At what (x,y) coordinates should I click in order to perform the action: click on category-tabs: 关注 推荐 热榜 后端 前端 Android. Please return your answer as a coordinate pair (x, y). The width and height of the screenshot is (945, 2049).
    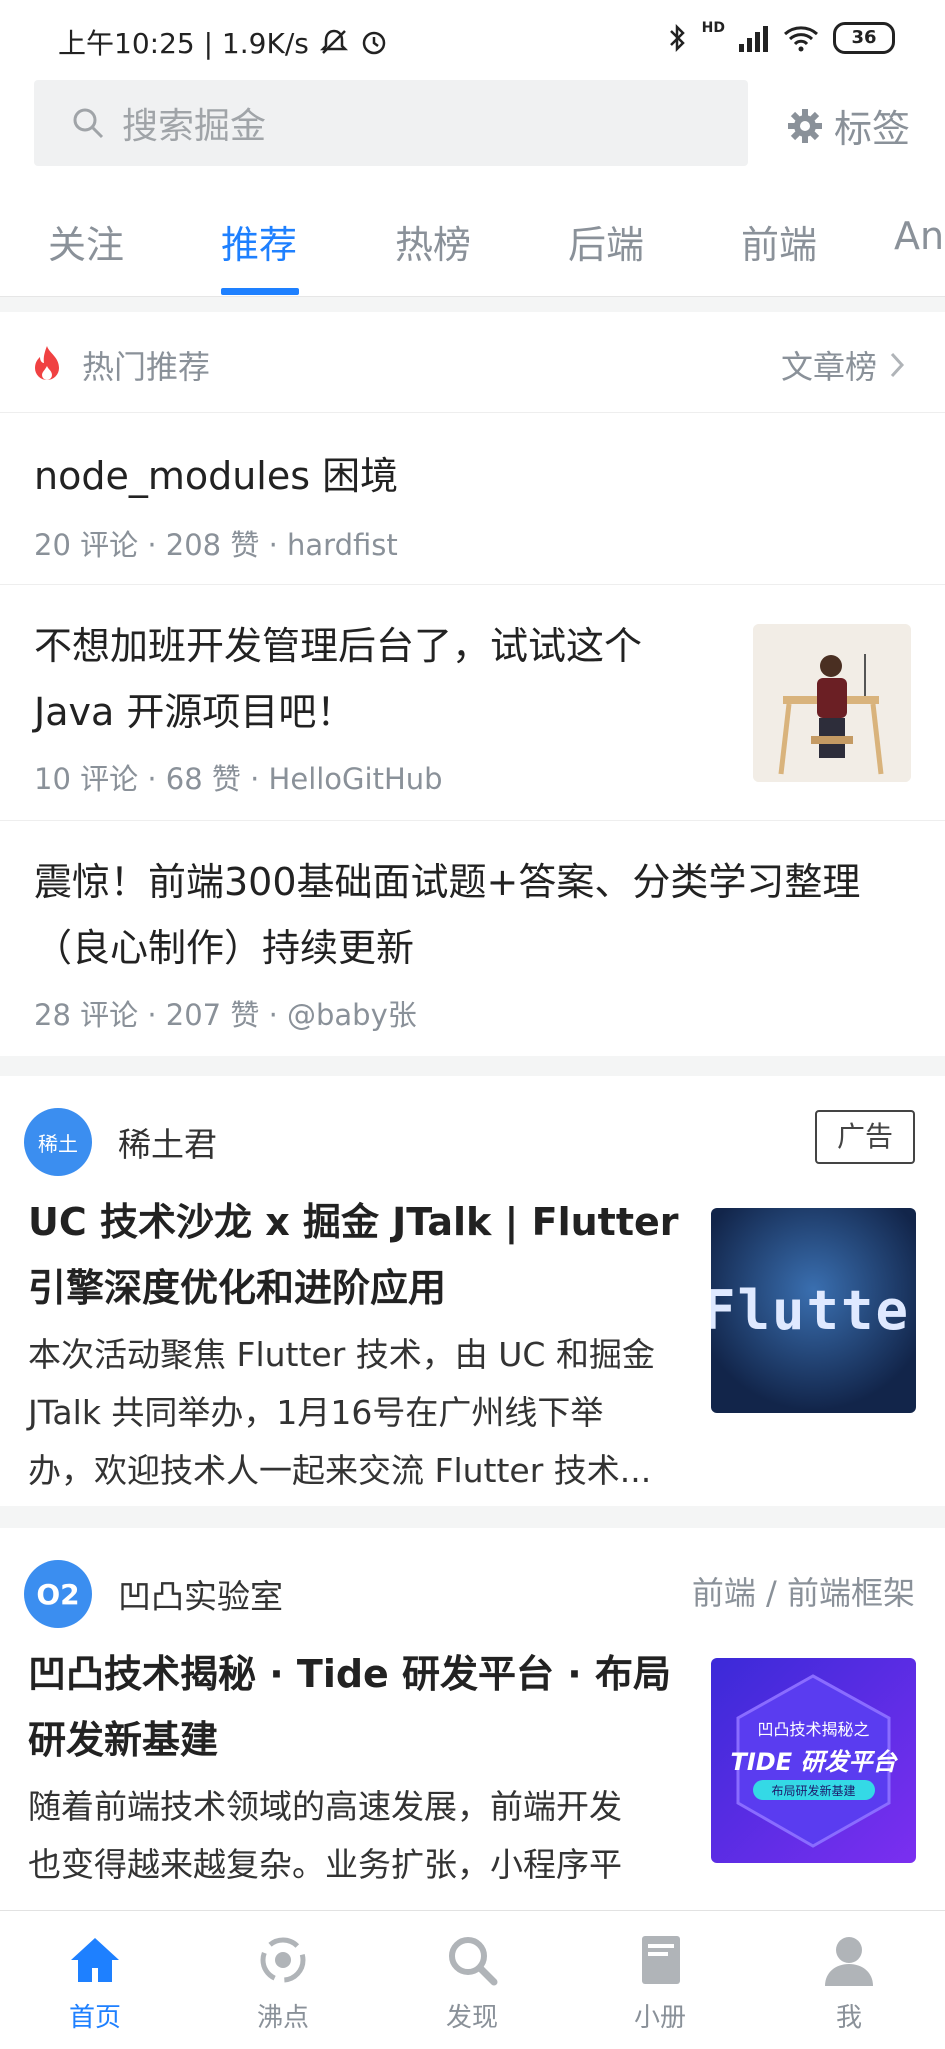
    Looking at the image, I should click on (472, 238).